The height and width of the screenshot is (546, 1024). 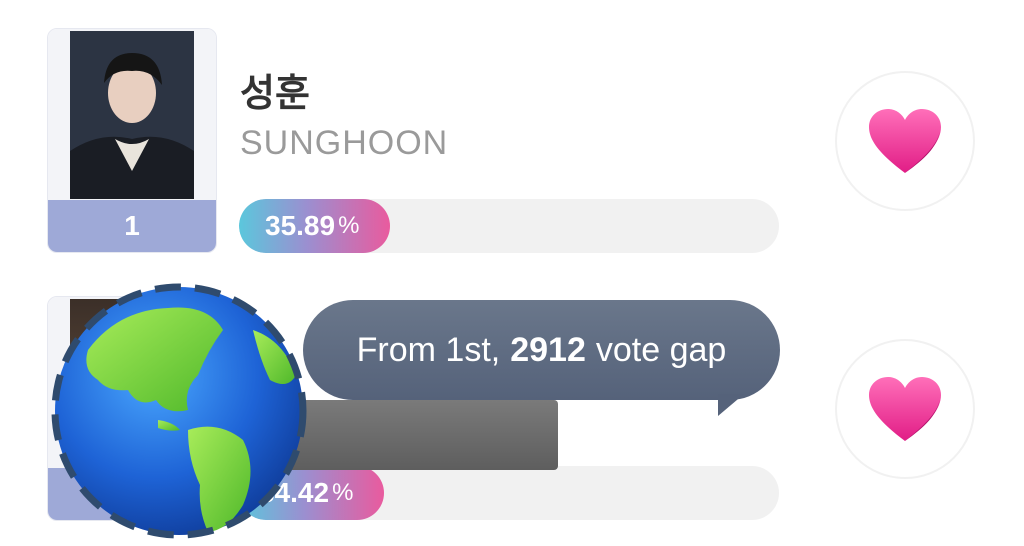 I want to click on globe-icon, so click(x=179, y=411).